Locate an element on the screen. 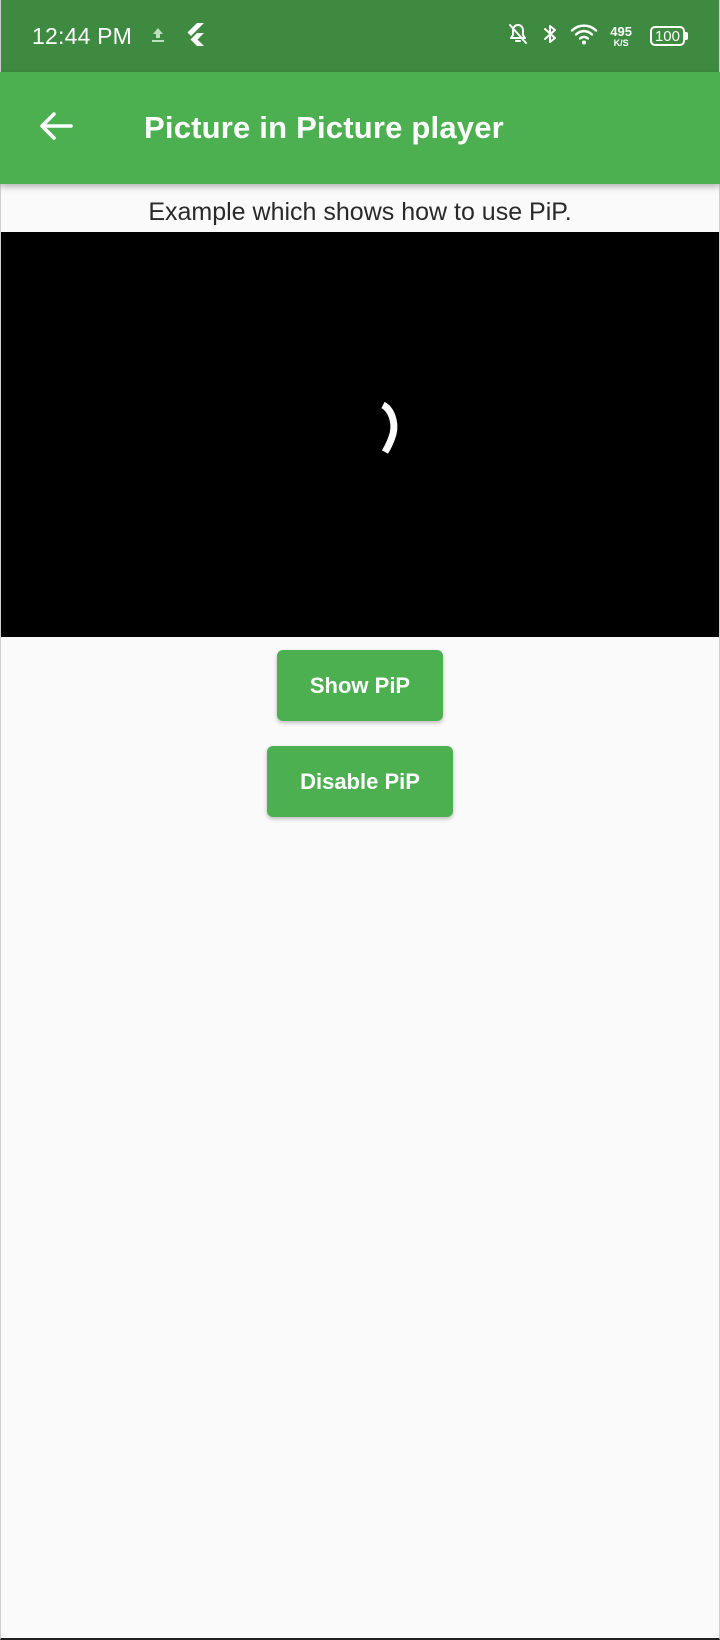 The height and width of the screenshot is (1640, 720). page-title: Picture in Picture player is located at coordinates (324, 127).